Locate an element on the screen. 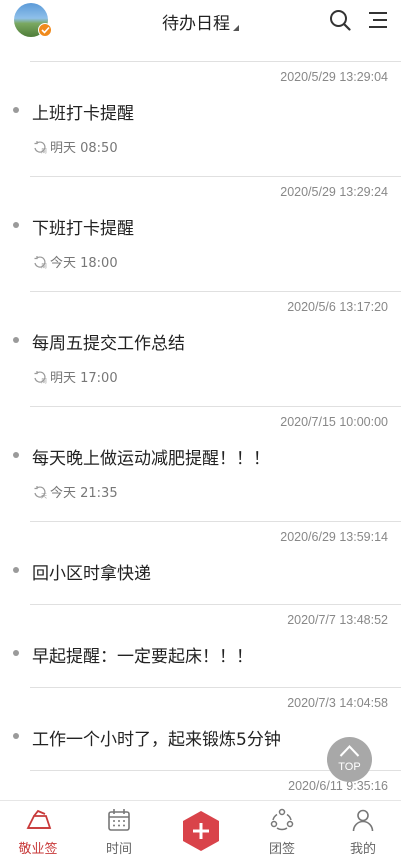 This screenshot has height=856, width=401. add-icon is located at coordinates (201, 831).